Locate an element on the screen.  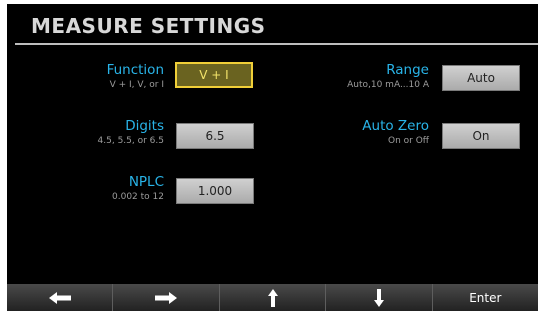
enter-label: Enter is located at coordinates (485, 297).